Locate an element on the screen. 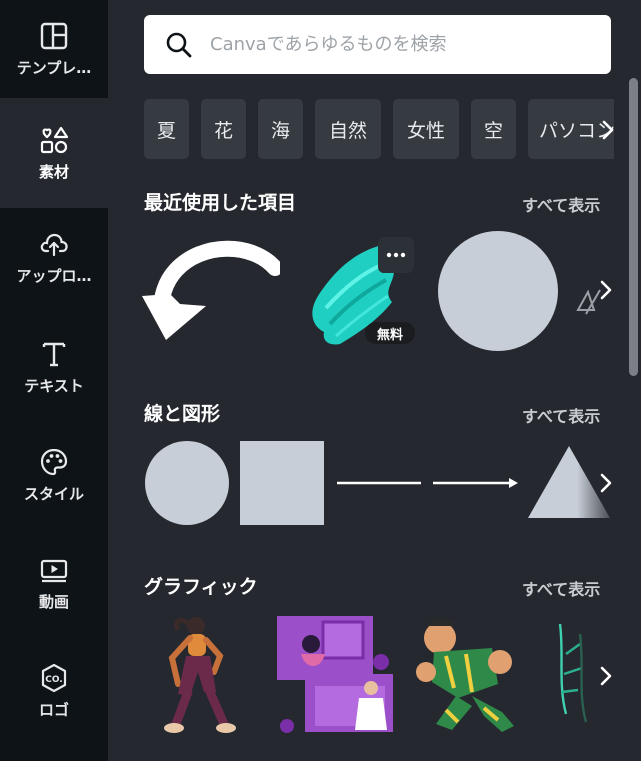  sidebar-item-logo: CO. ロゴ is located at coordinates (54, 691).